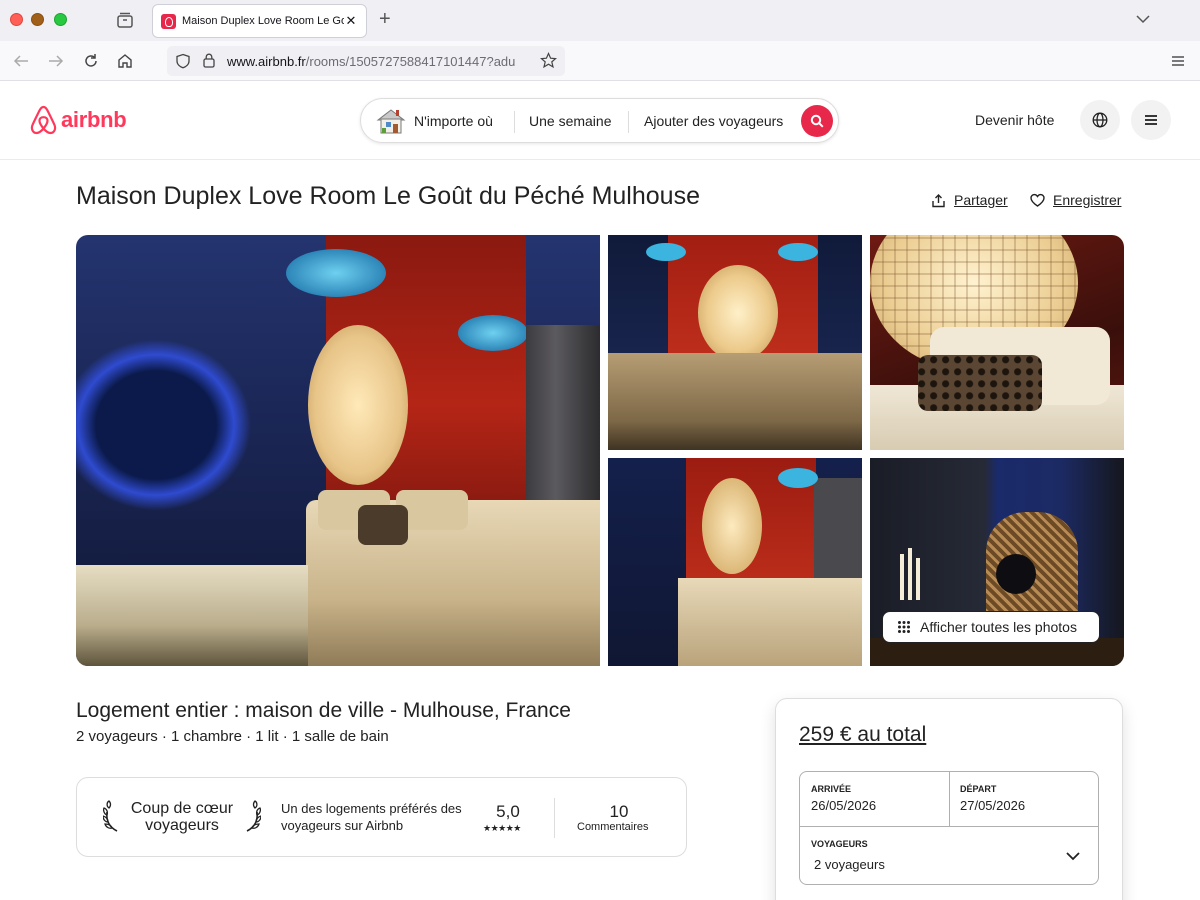 The height and width of the screenshot is (900, 1200). I want to click on globe-icon, so click(1100, 120).